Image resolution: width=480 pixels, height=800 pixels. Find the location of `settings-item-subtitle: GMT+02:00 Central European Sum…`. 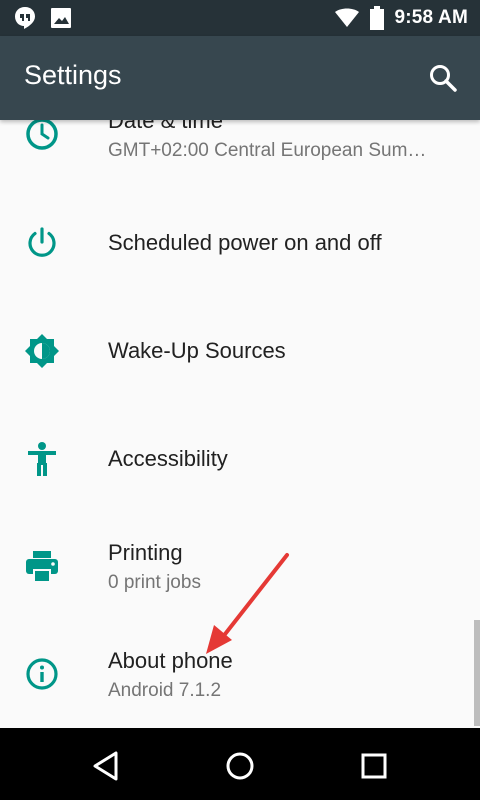

settings-item-subtitle: GMT+02:00 Central European Sum… is located at coordinates (267, 150).